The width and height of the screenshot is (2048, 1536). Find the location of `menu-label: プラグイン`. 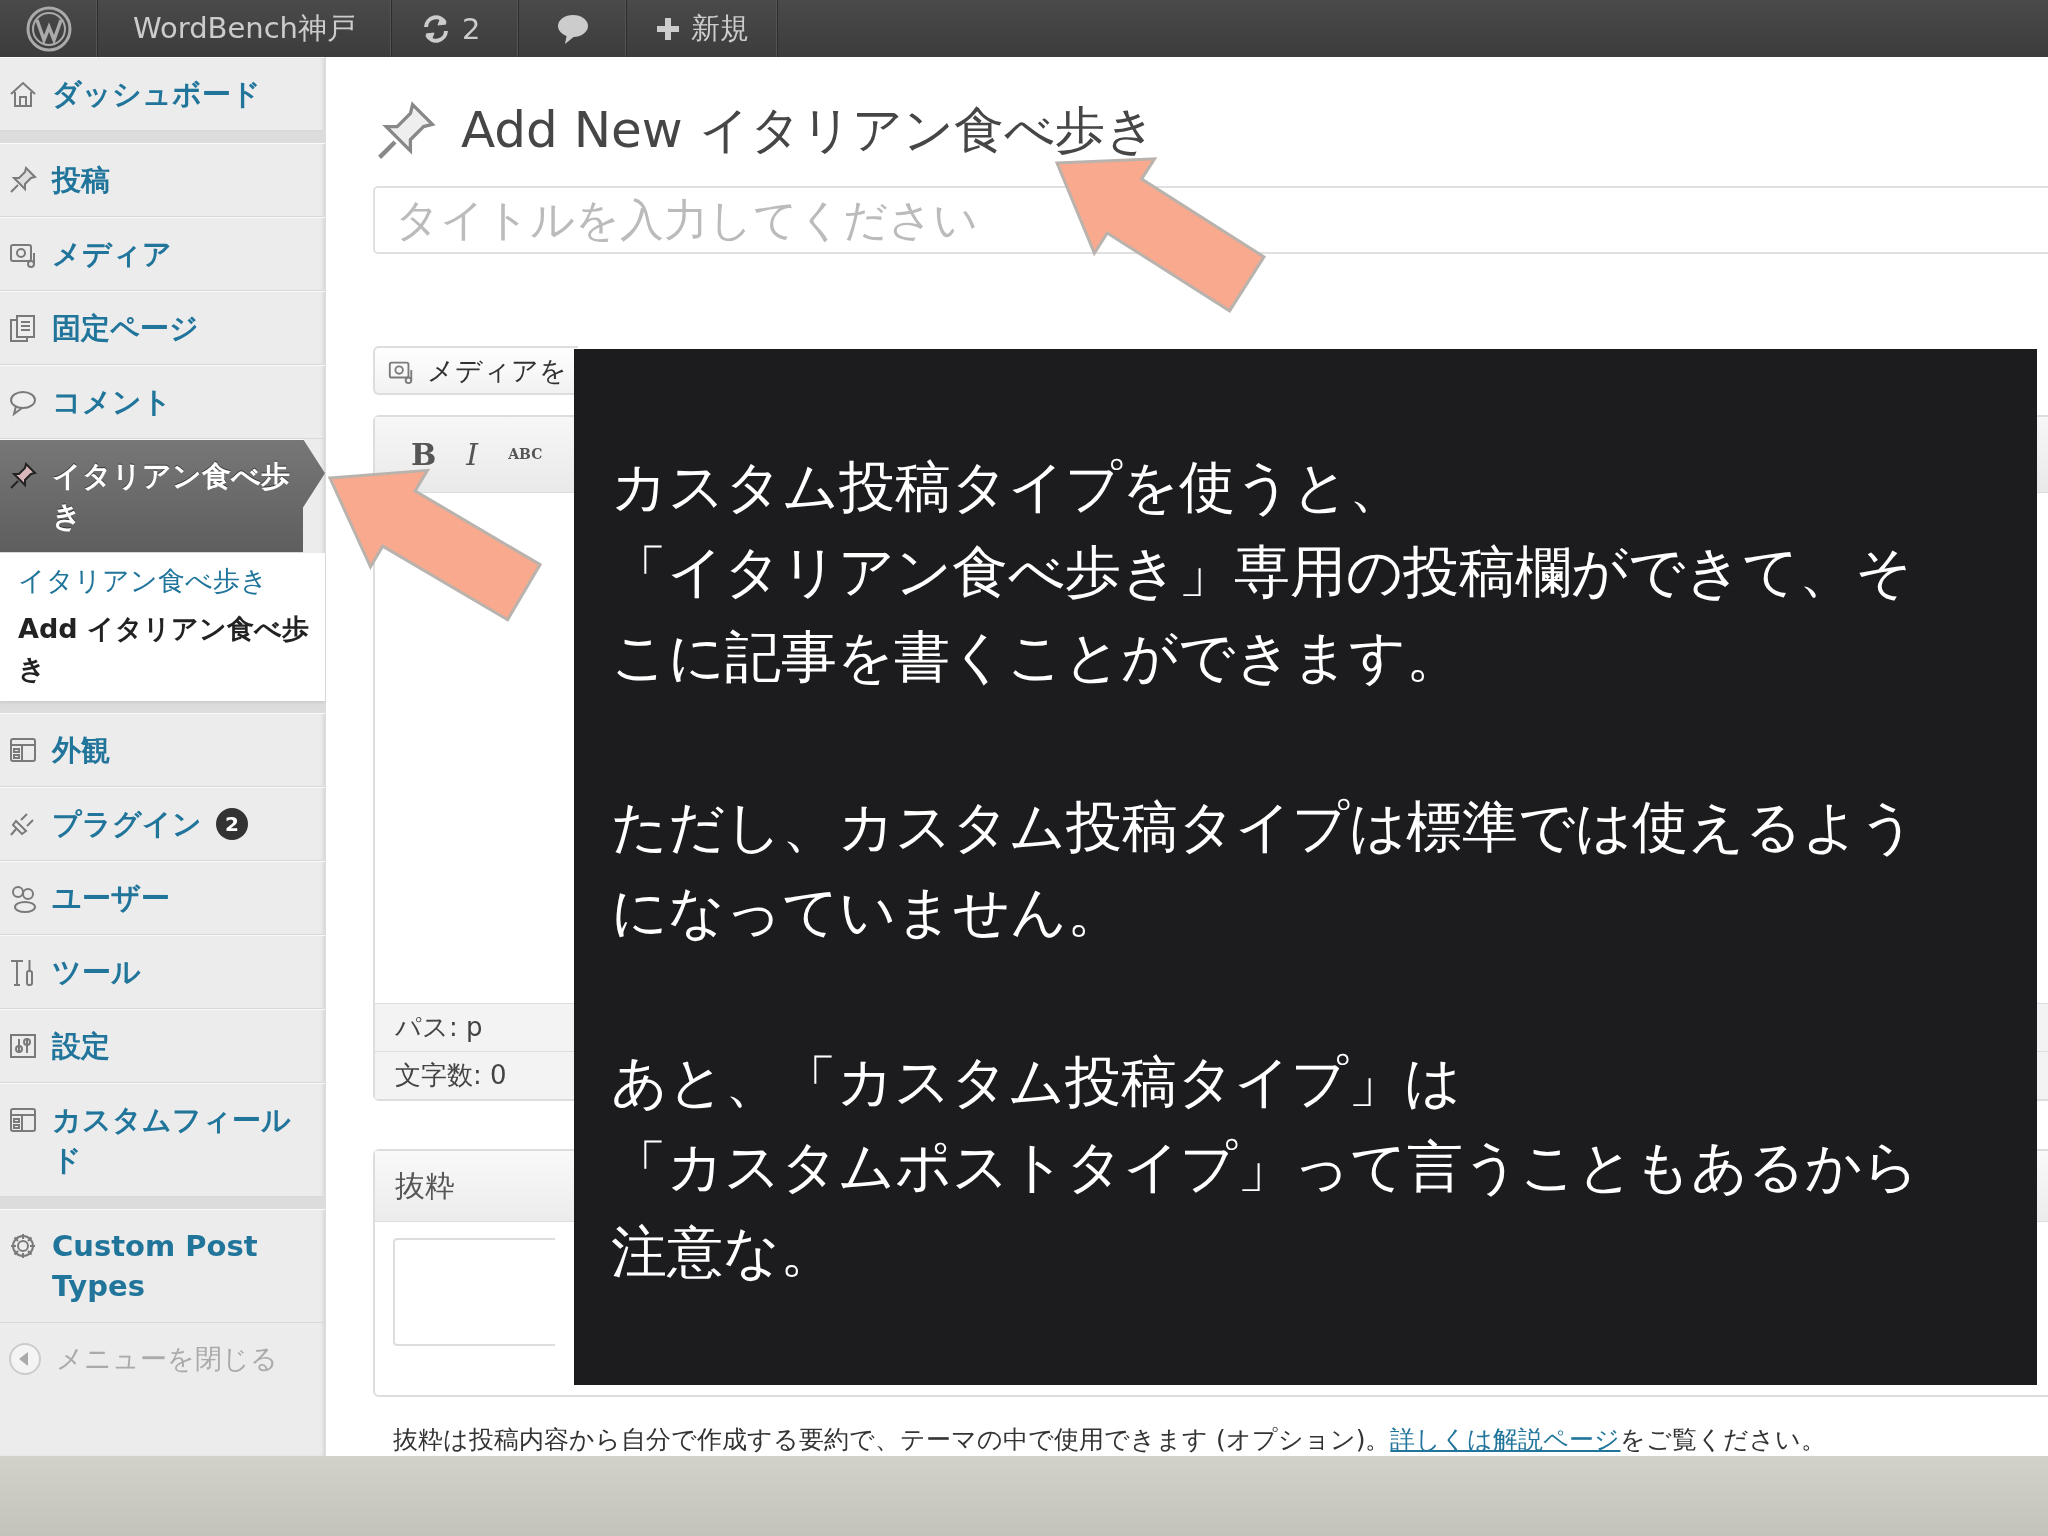

menu-label: プラグイン is located at coordinates (127, 824).